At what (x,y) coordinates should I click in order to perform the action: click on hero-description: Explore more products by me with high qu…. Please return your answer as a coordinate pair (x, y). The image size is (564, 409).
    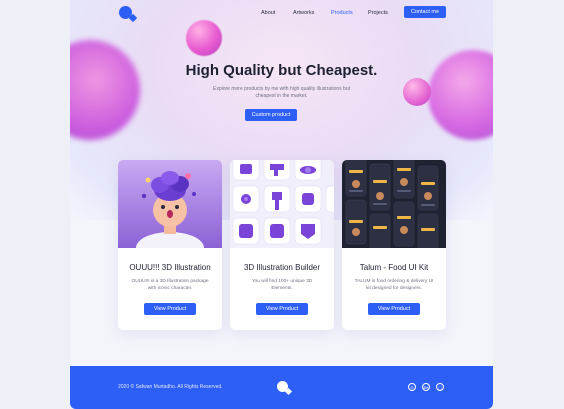
    Looking at the image, I should click on (281, 92).